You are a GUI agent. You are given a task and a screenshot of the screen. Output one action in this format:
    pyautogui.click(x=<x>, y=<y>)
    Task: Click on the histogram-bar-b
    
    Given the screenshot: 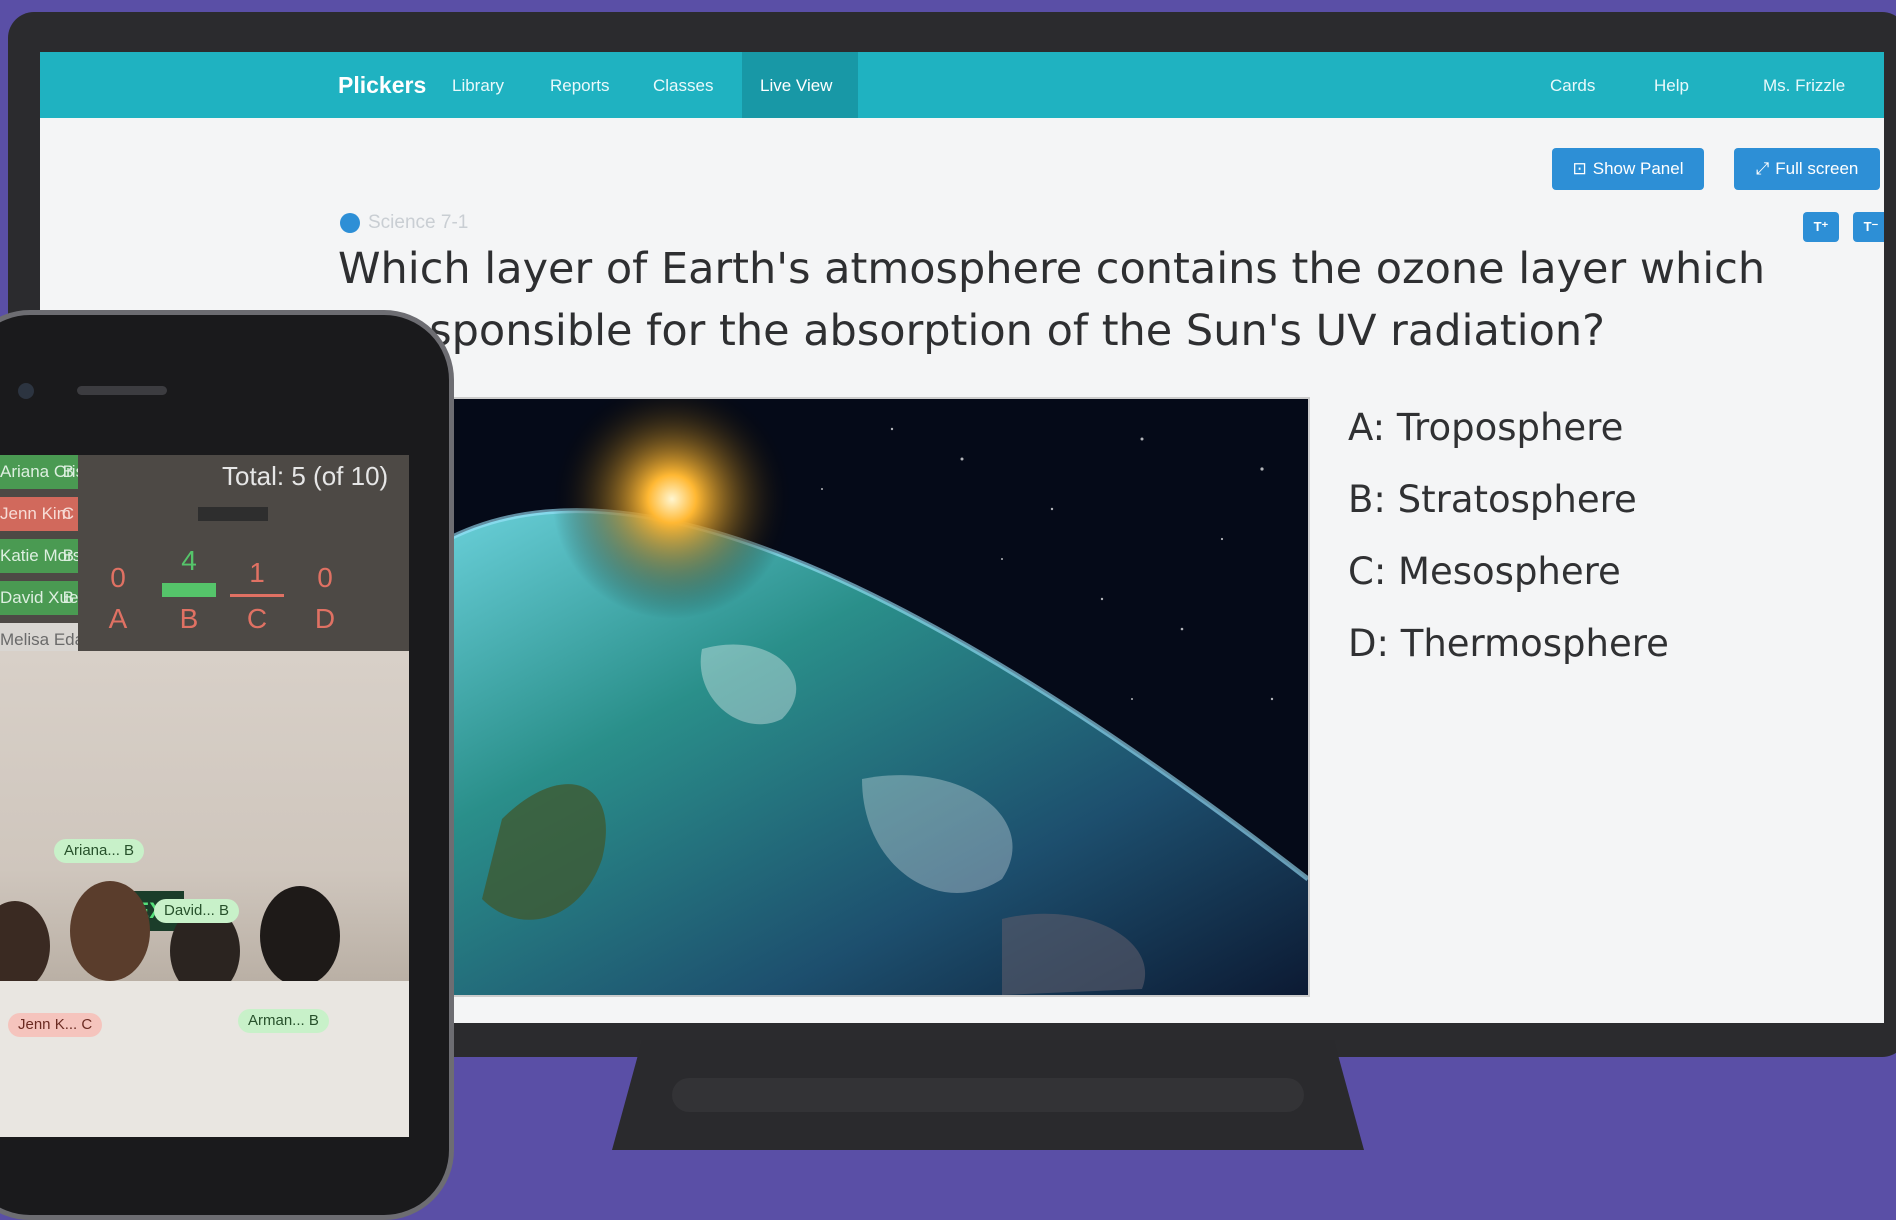 What is the action you would take?
    pyautogui.click(x=189, y=590)
    